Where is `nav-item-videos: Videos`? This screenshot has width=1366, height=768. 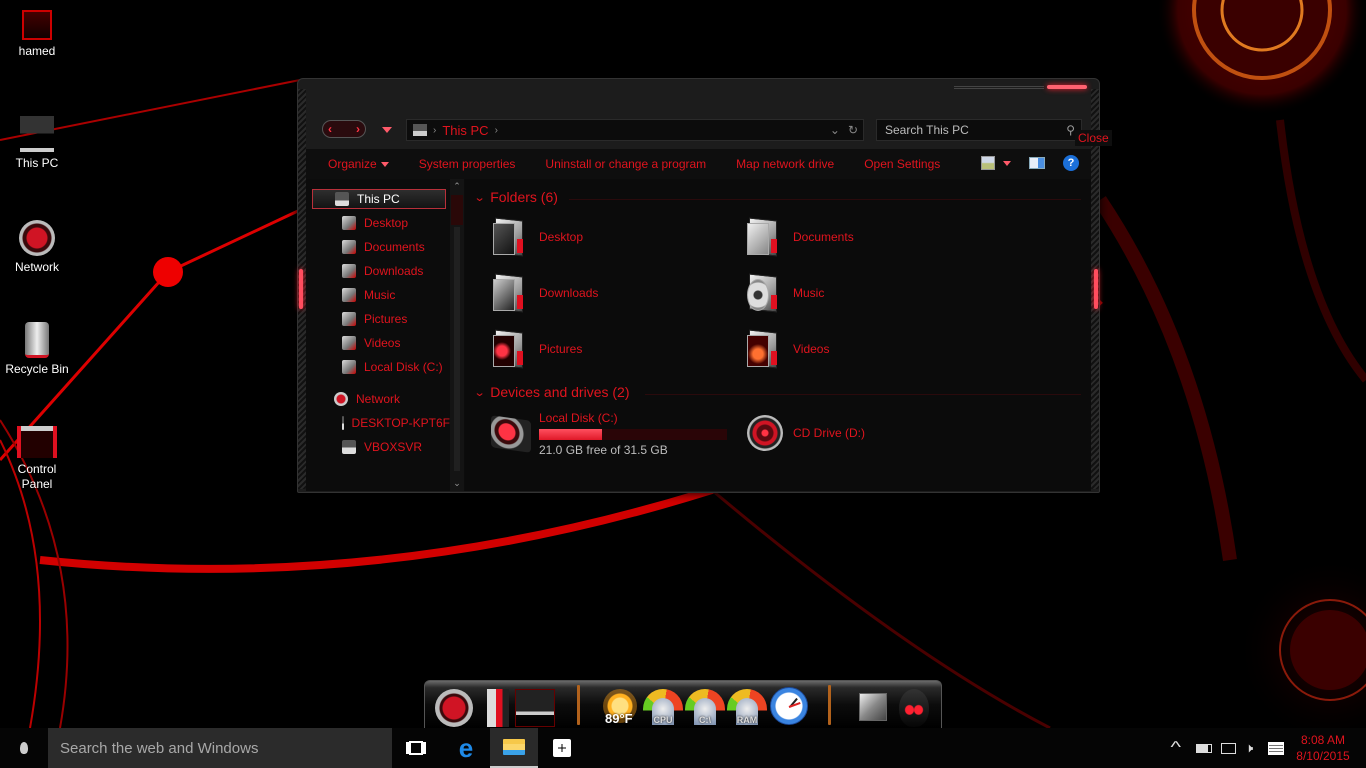
nav-item-videos: Videos is located at coordinates (371, 343).